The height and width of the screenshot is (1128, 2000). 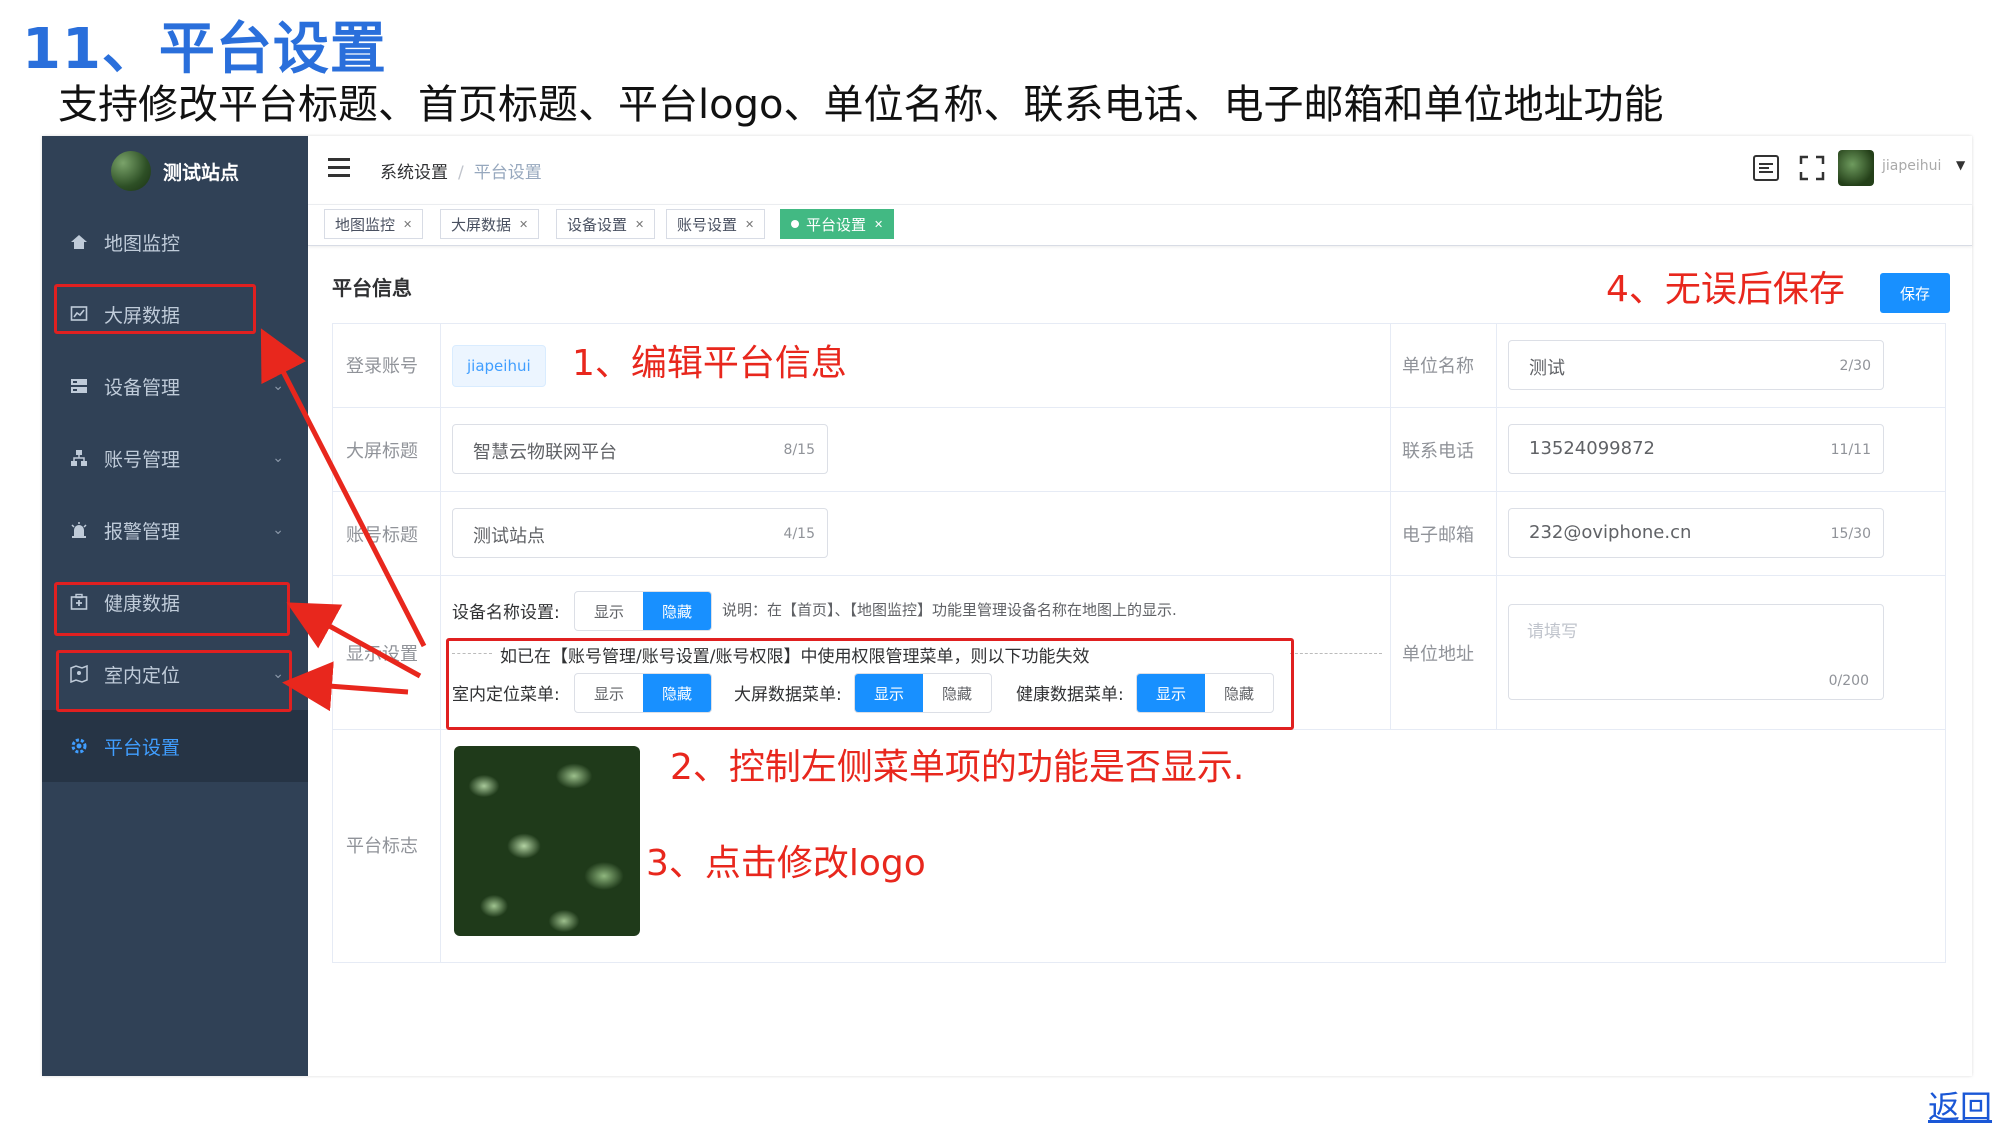 What do you see at coordinates (1856, 168) in the screenshot?
I see `avatar` at bounding box center [1856, 168].